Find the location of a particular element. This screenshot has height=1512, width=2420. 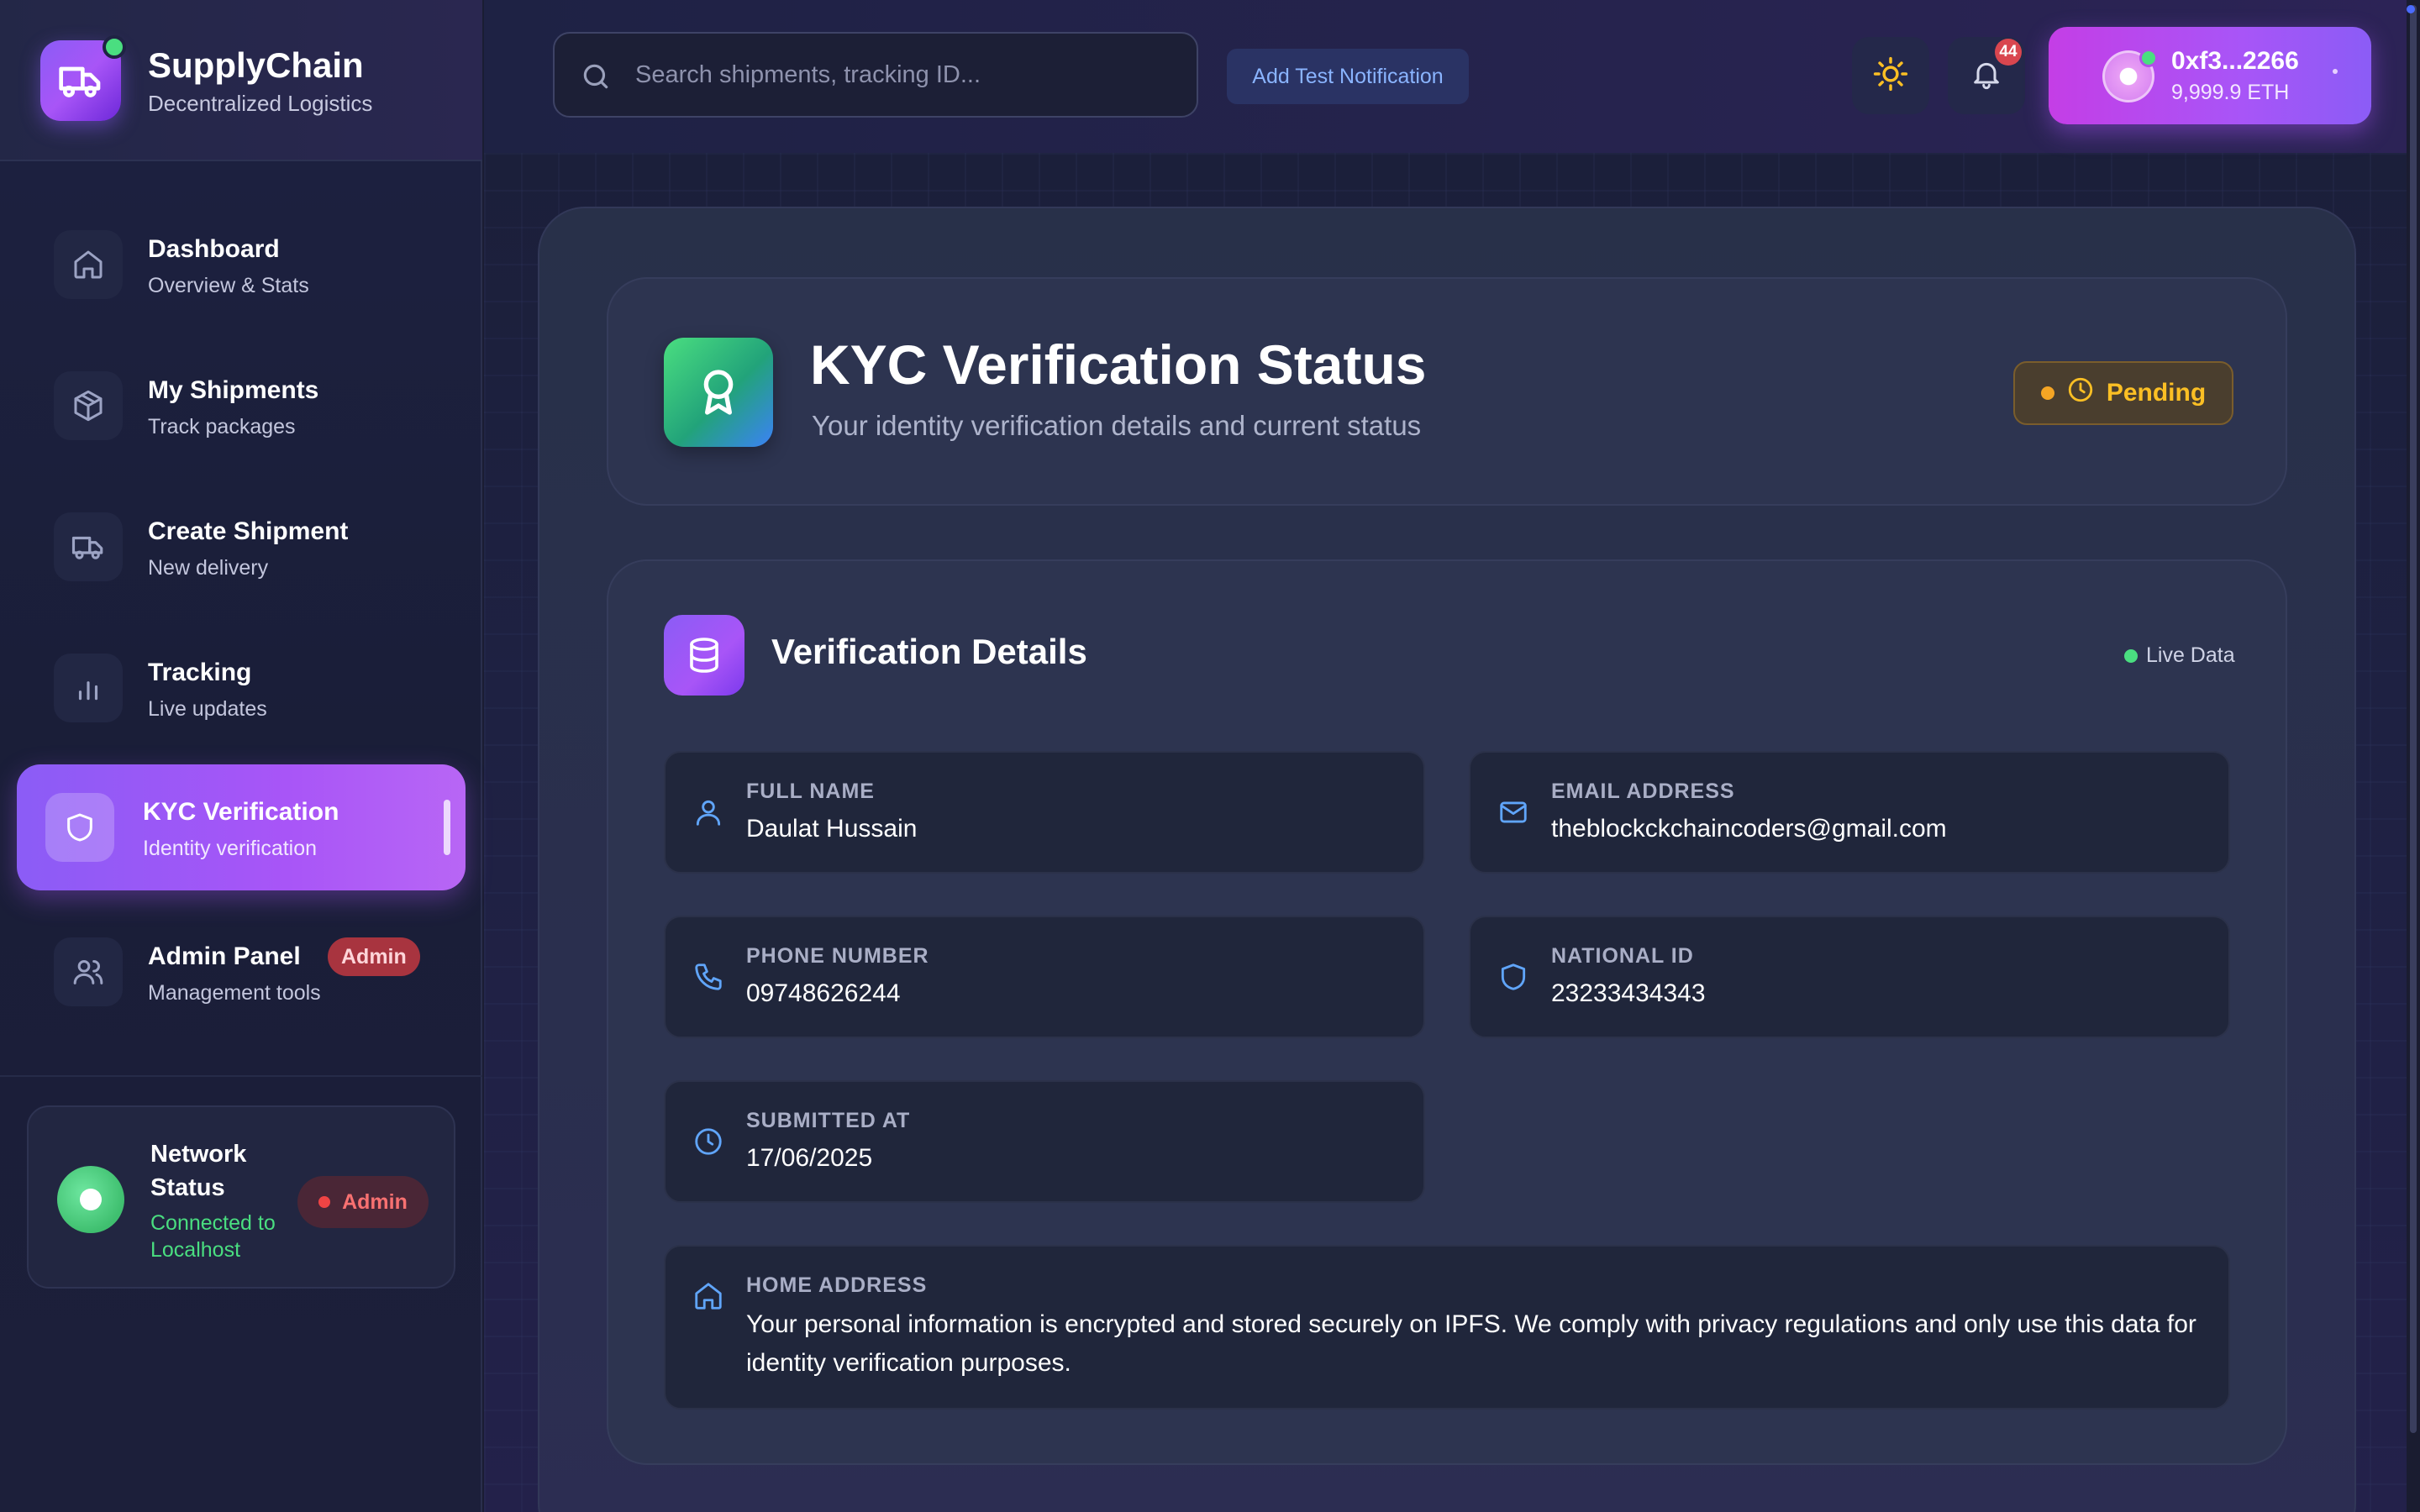

bell-icon is located at coordinates (1986, 76).